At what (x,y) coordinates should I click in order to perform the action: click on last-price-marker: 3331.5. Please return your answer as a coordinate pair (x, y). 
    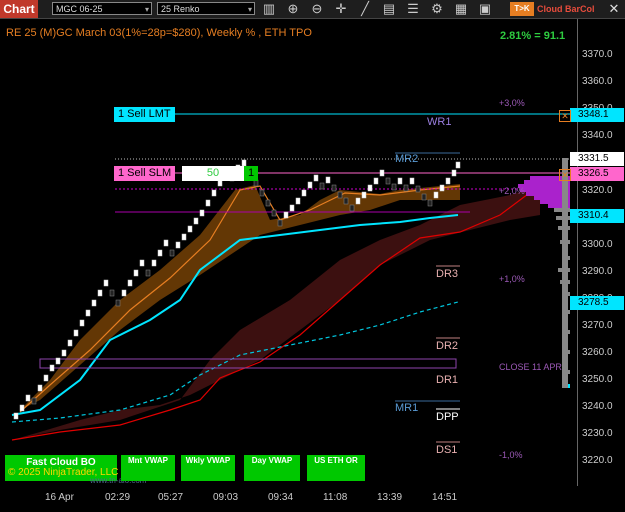
    Looking at the image, I should click on (597, 159).